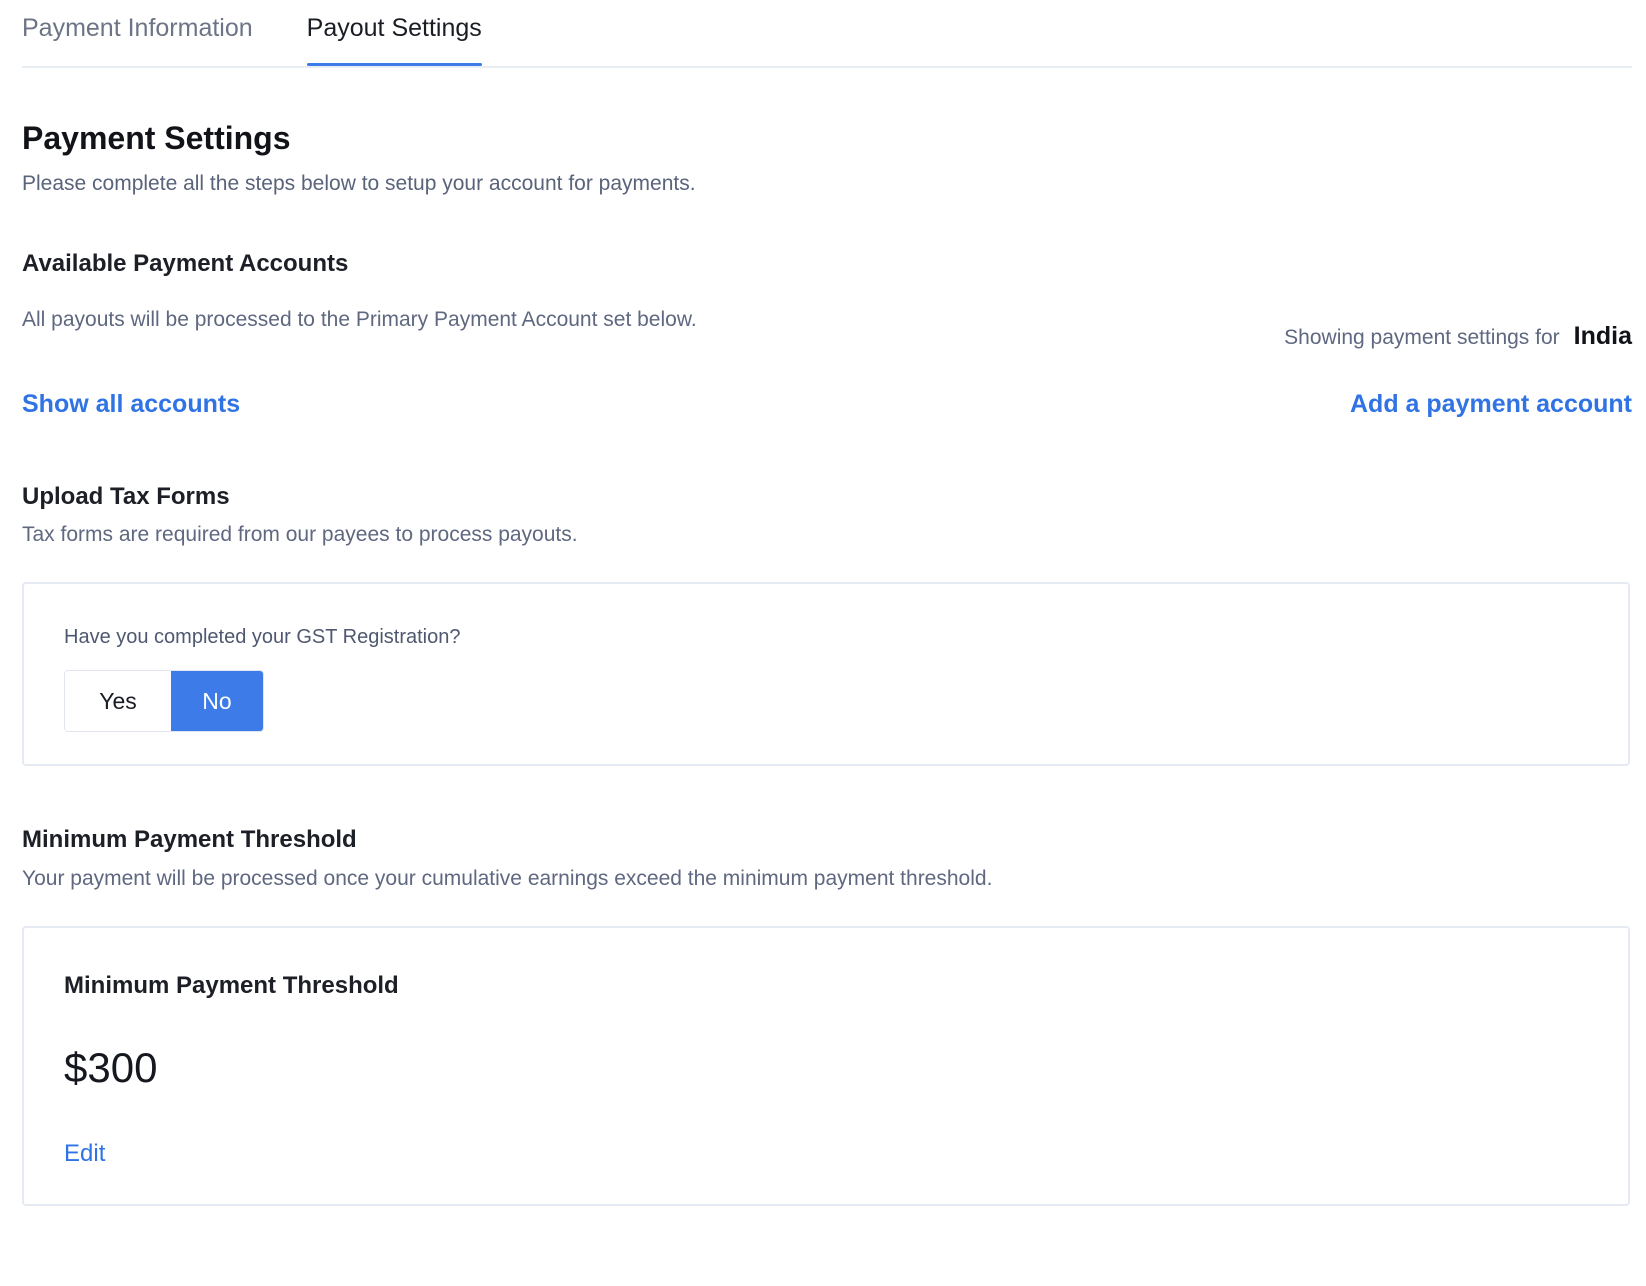  Describe the element at coordinates (1491, 404) in the screenshot. I see `add-payment-account-link: Add a payment account` at that location.